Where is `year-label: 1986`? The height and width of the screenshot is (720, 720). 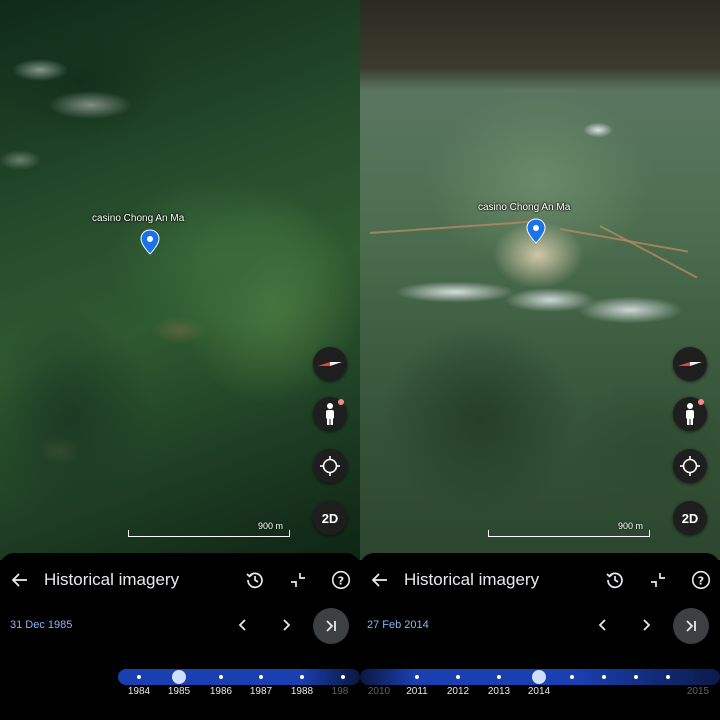
year-label: 1986 is located at coordinates (221, 691).